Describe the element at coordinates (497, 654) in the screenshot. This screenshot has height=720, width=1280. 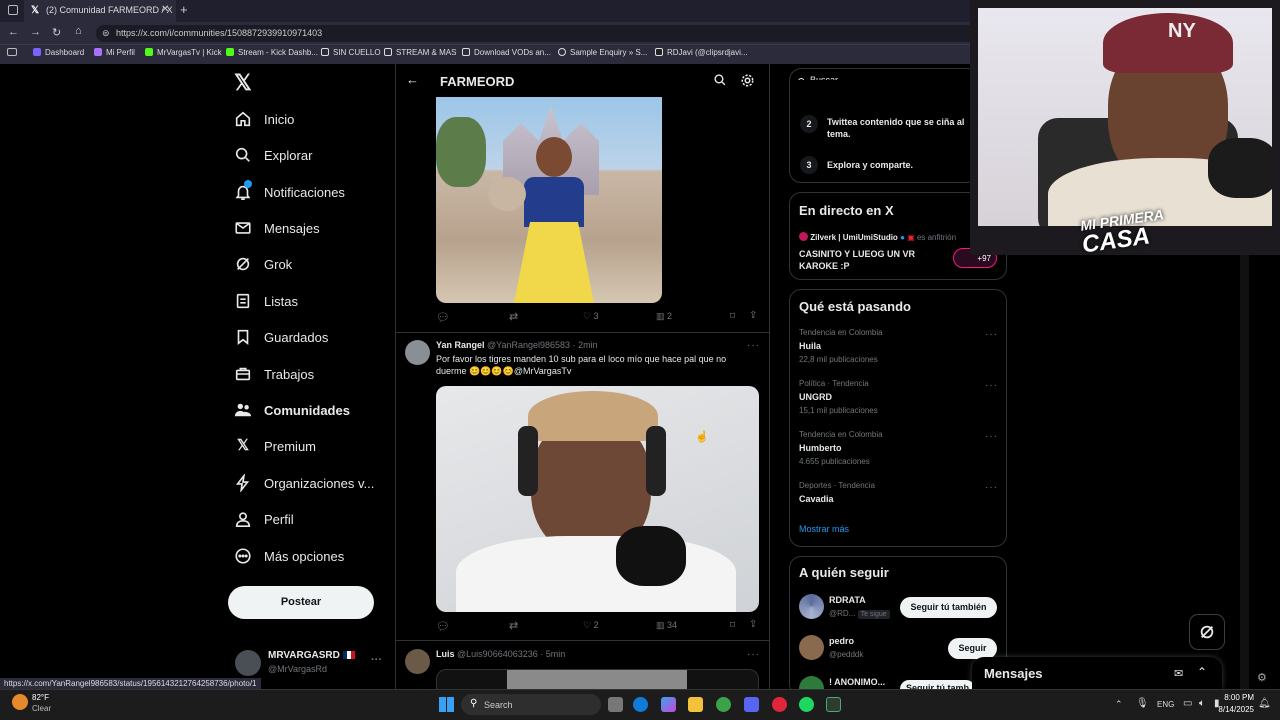
I see `tweet-handle: @Luis90664063236` at that location.